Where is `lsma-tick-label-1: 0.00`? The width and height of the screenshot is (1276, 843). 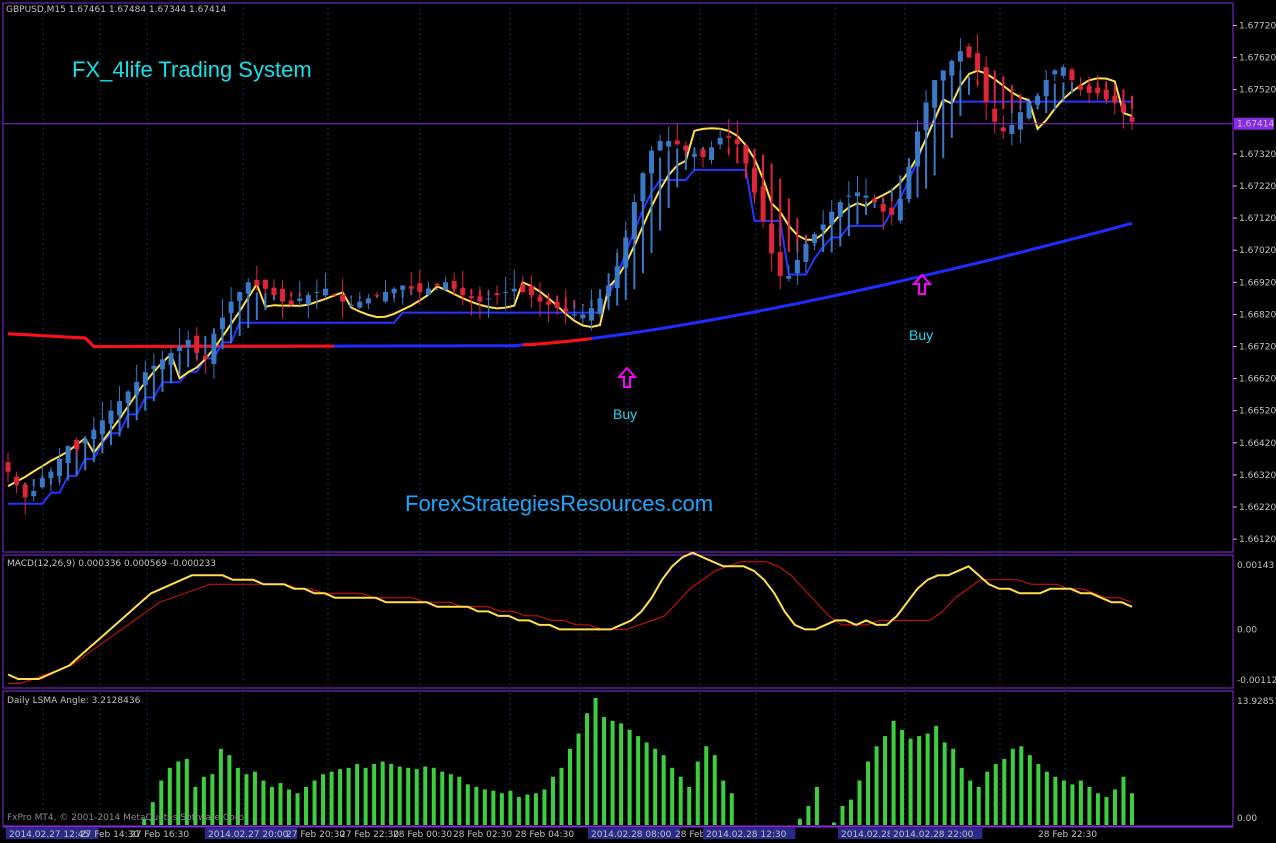
lsma-tick-label-1: 0.00 is located at coordinates (1247, 819).